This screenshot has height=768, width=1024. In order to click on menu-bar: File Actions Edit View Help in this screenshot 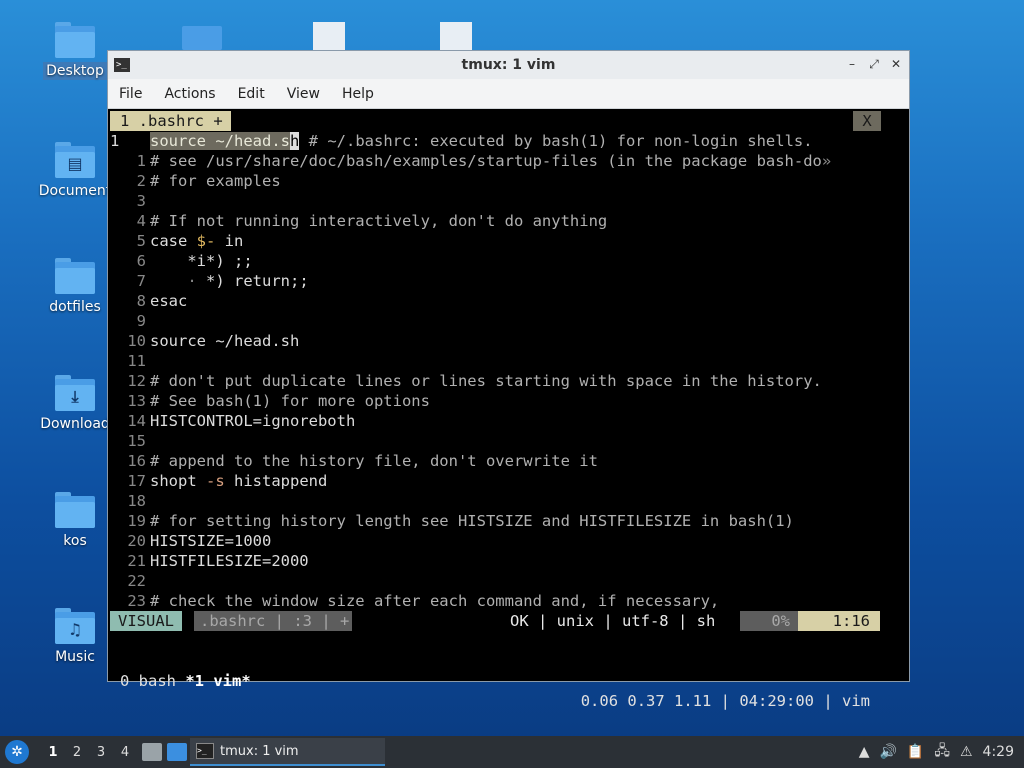, I will do `click(508, 94)`.